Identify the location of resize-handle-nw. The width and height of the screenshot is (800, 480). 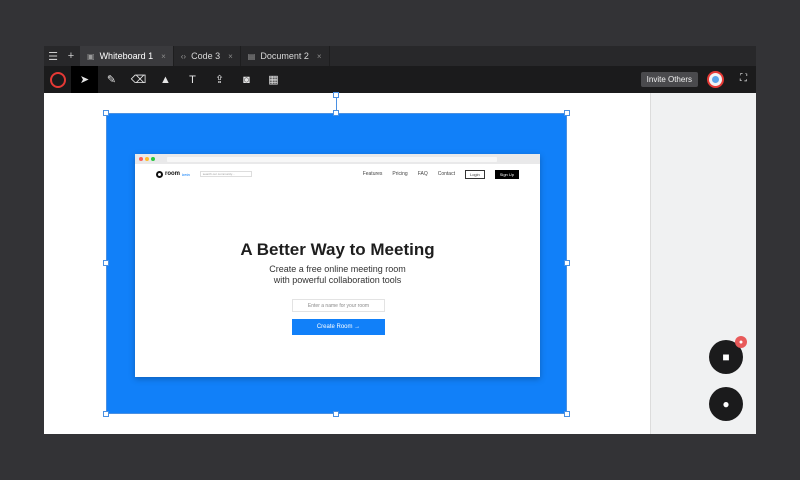
(106, 113).